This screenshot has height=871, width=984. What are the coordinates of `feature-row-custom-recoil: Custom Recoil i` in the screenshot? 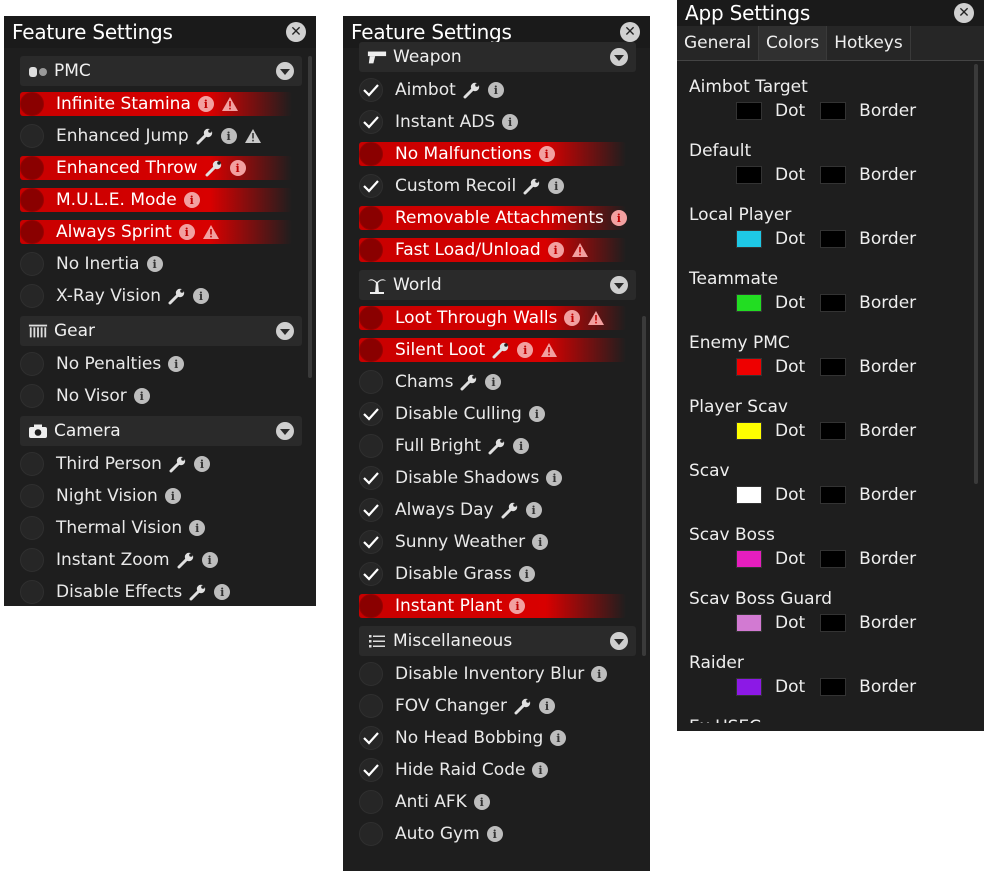 It's located at (496, 186).